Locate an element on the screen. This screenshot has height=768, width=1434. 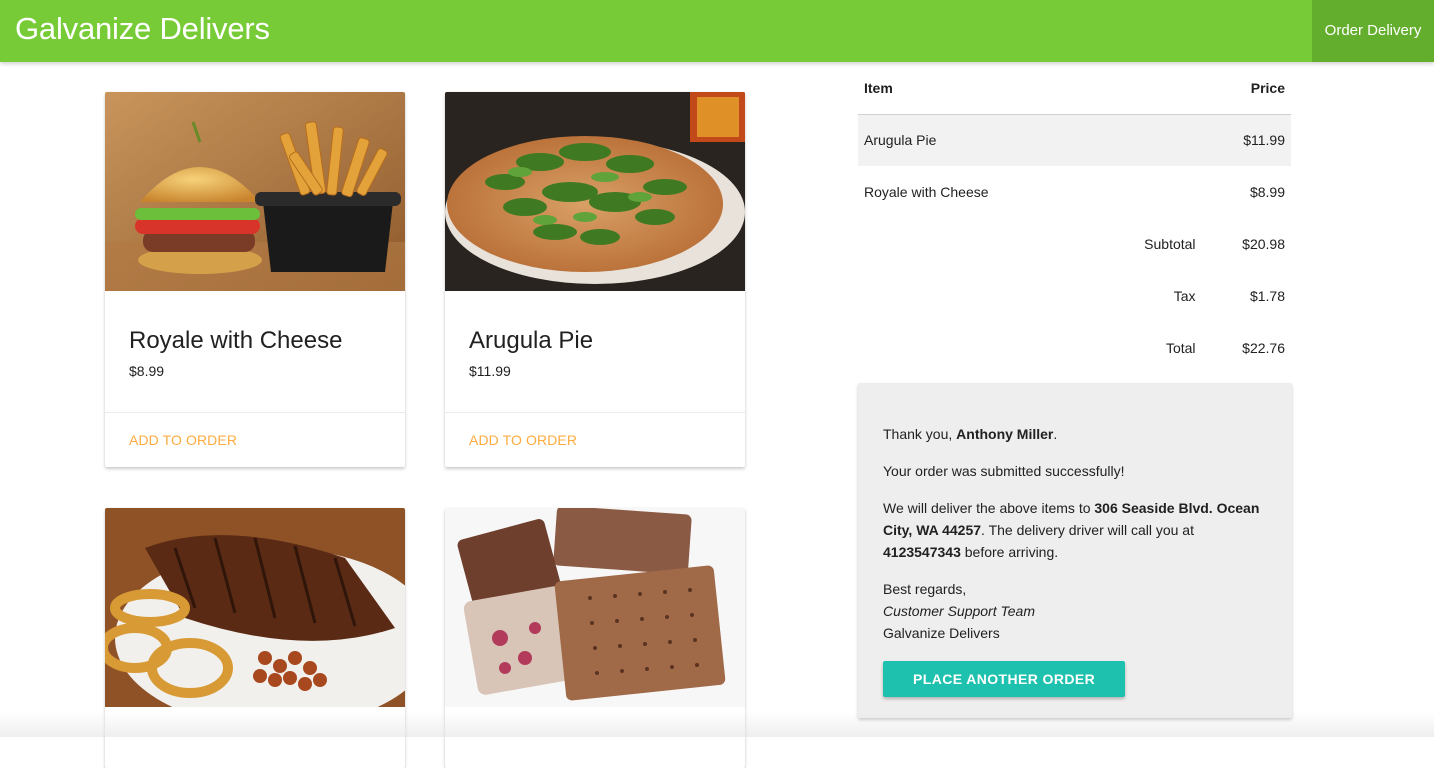
order-item-name: Arugula Pie is located at coordinates (977, 140).